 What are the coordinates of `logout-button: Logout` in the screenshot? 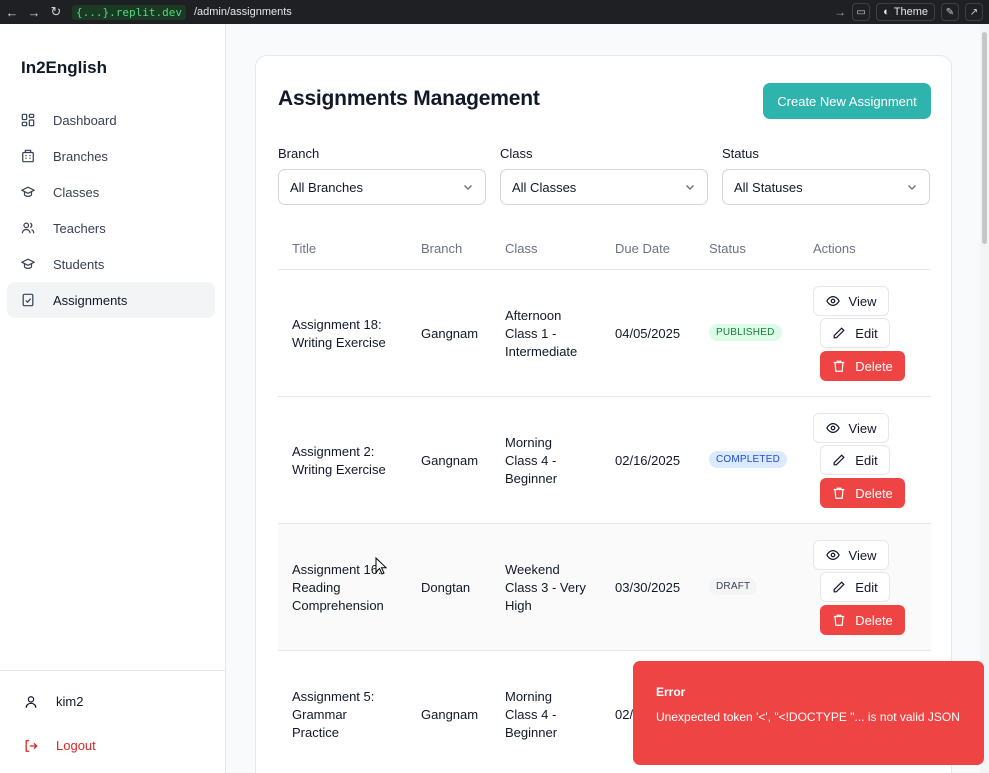 It's located at (60, 745).